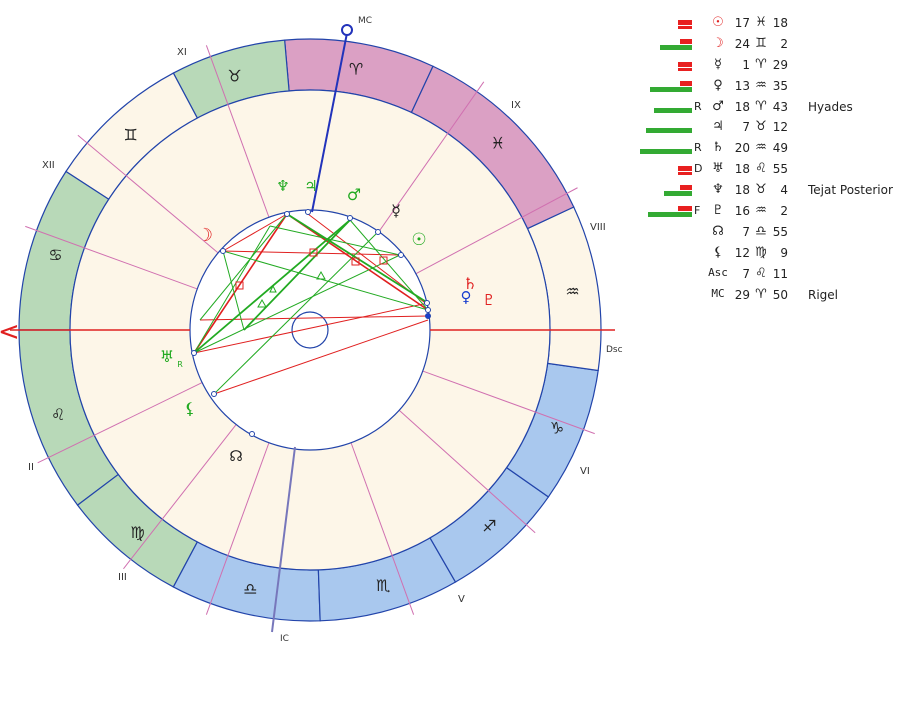 The image size is (900, 721). What do you see at coordinates (742, 211) in the screenshot?
I see `degree-value: 16` at bounding box center [742, 211].